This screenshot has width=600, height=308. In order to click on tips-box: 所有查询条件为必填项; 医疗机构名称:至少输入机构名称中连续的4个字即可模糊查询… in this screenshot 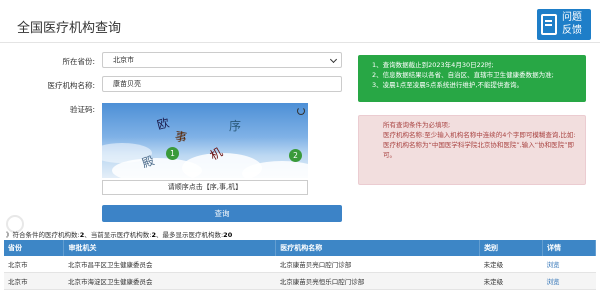, I will do `click(472, 150)`.